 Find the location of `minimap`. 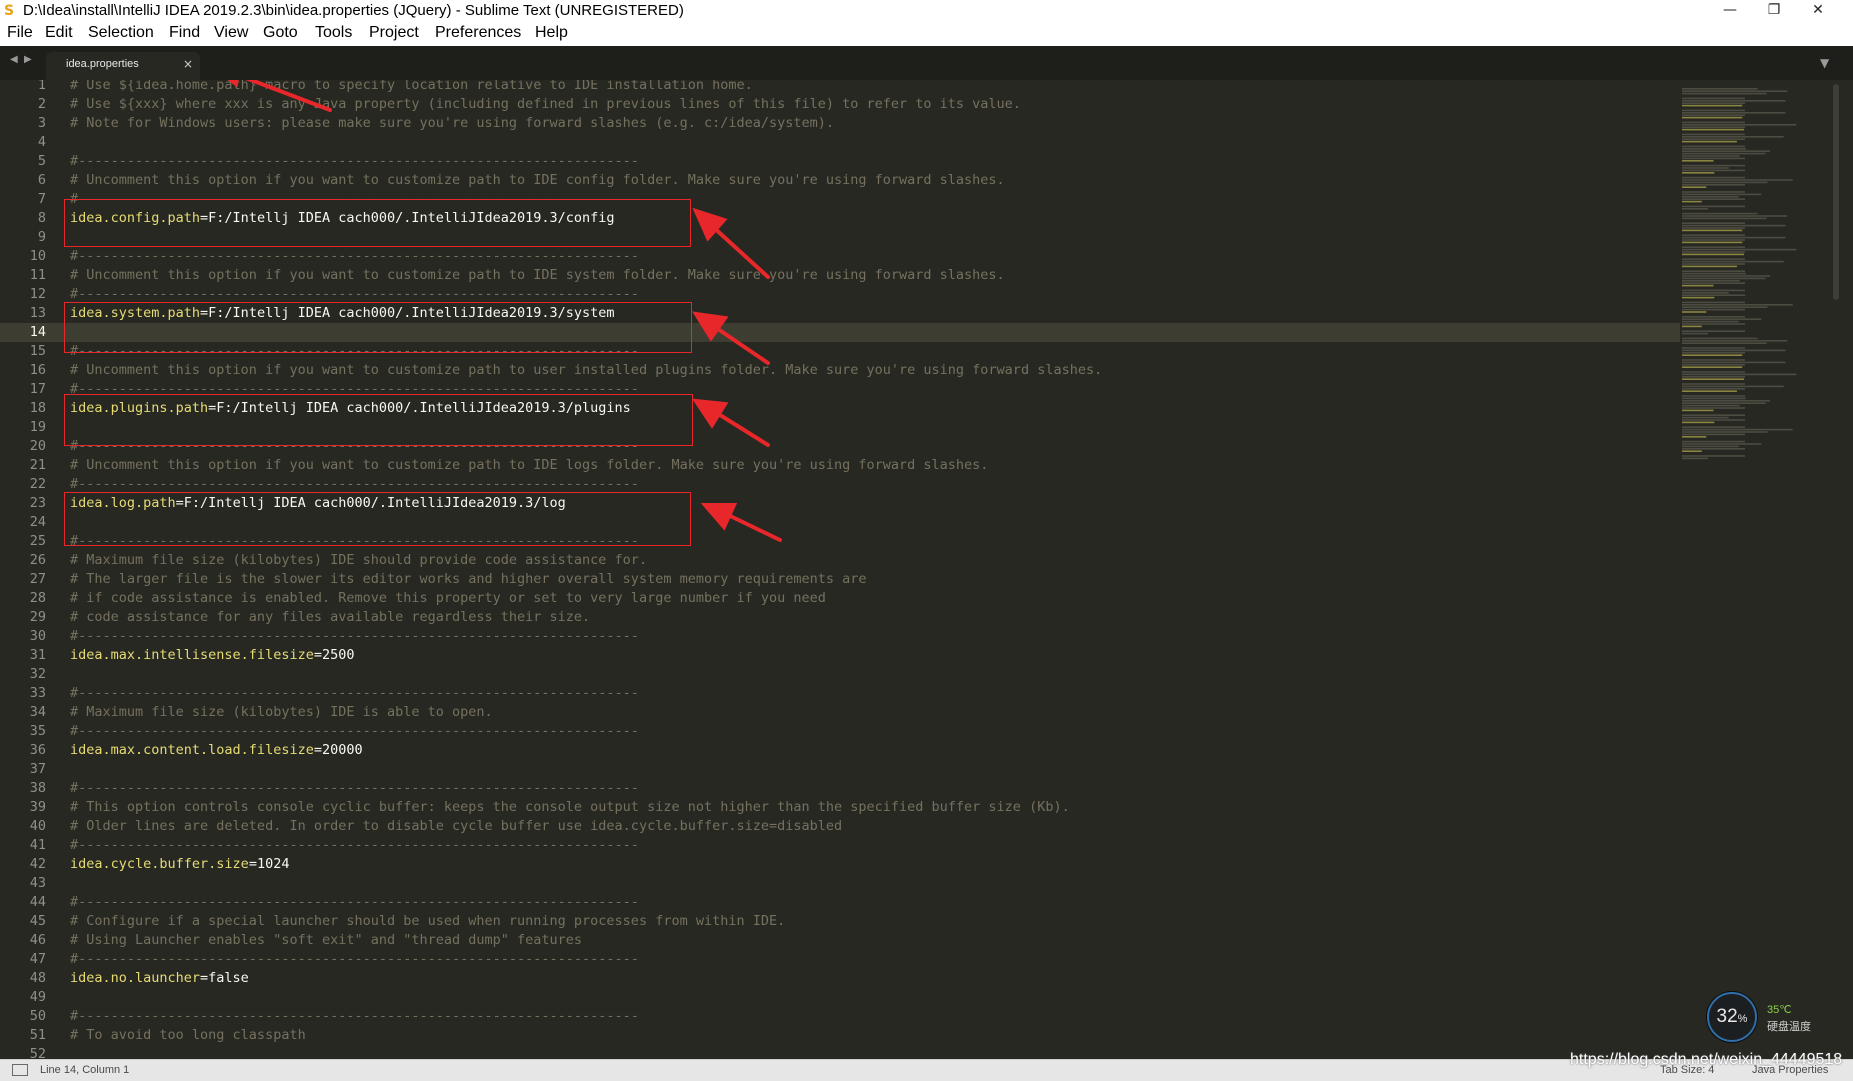

minimap is located at coordinates (1745, 569).